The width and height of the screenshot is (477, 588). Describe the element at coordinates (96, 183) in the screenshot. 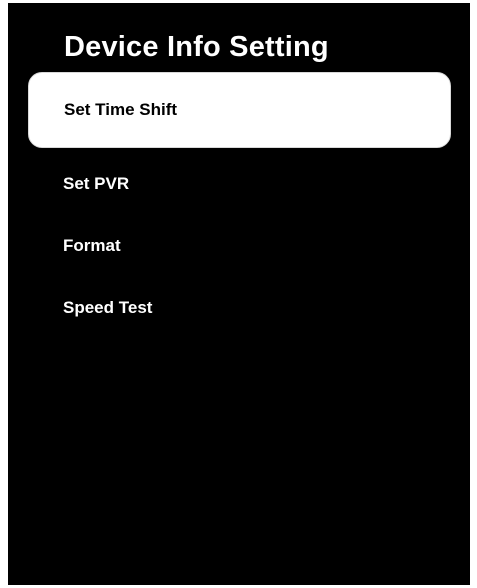

I see `menu-item-label: Set PVR` at that location.